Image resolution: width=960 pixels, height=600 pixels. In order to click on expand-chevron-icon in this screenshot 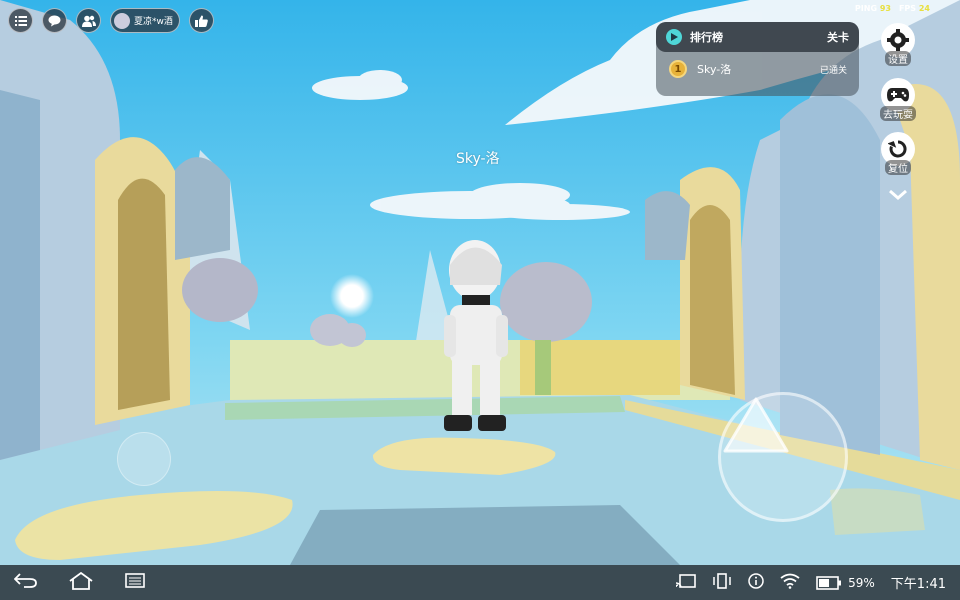, I will do `click(898, 195)`.